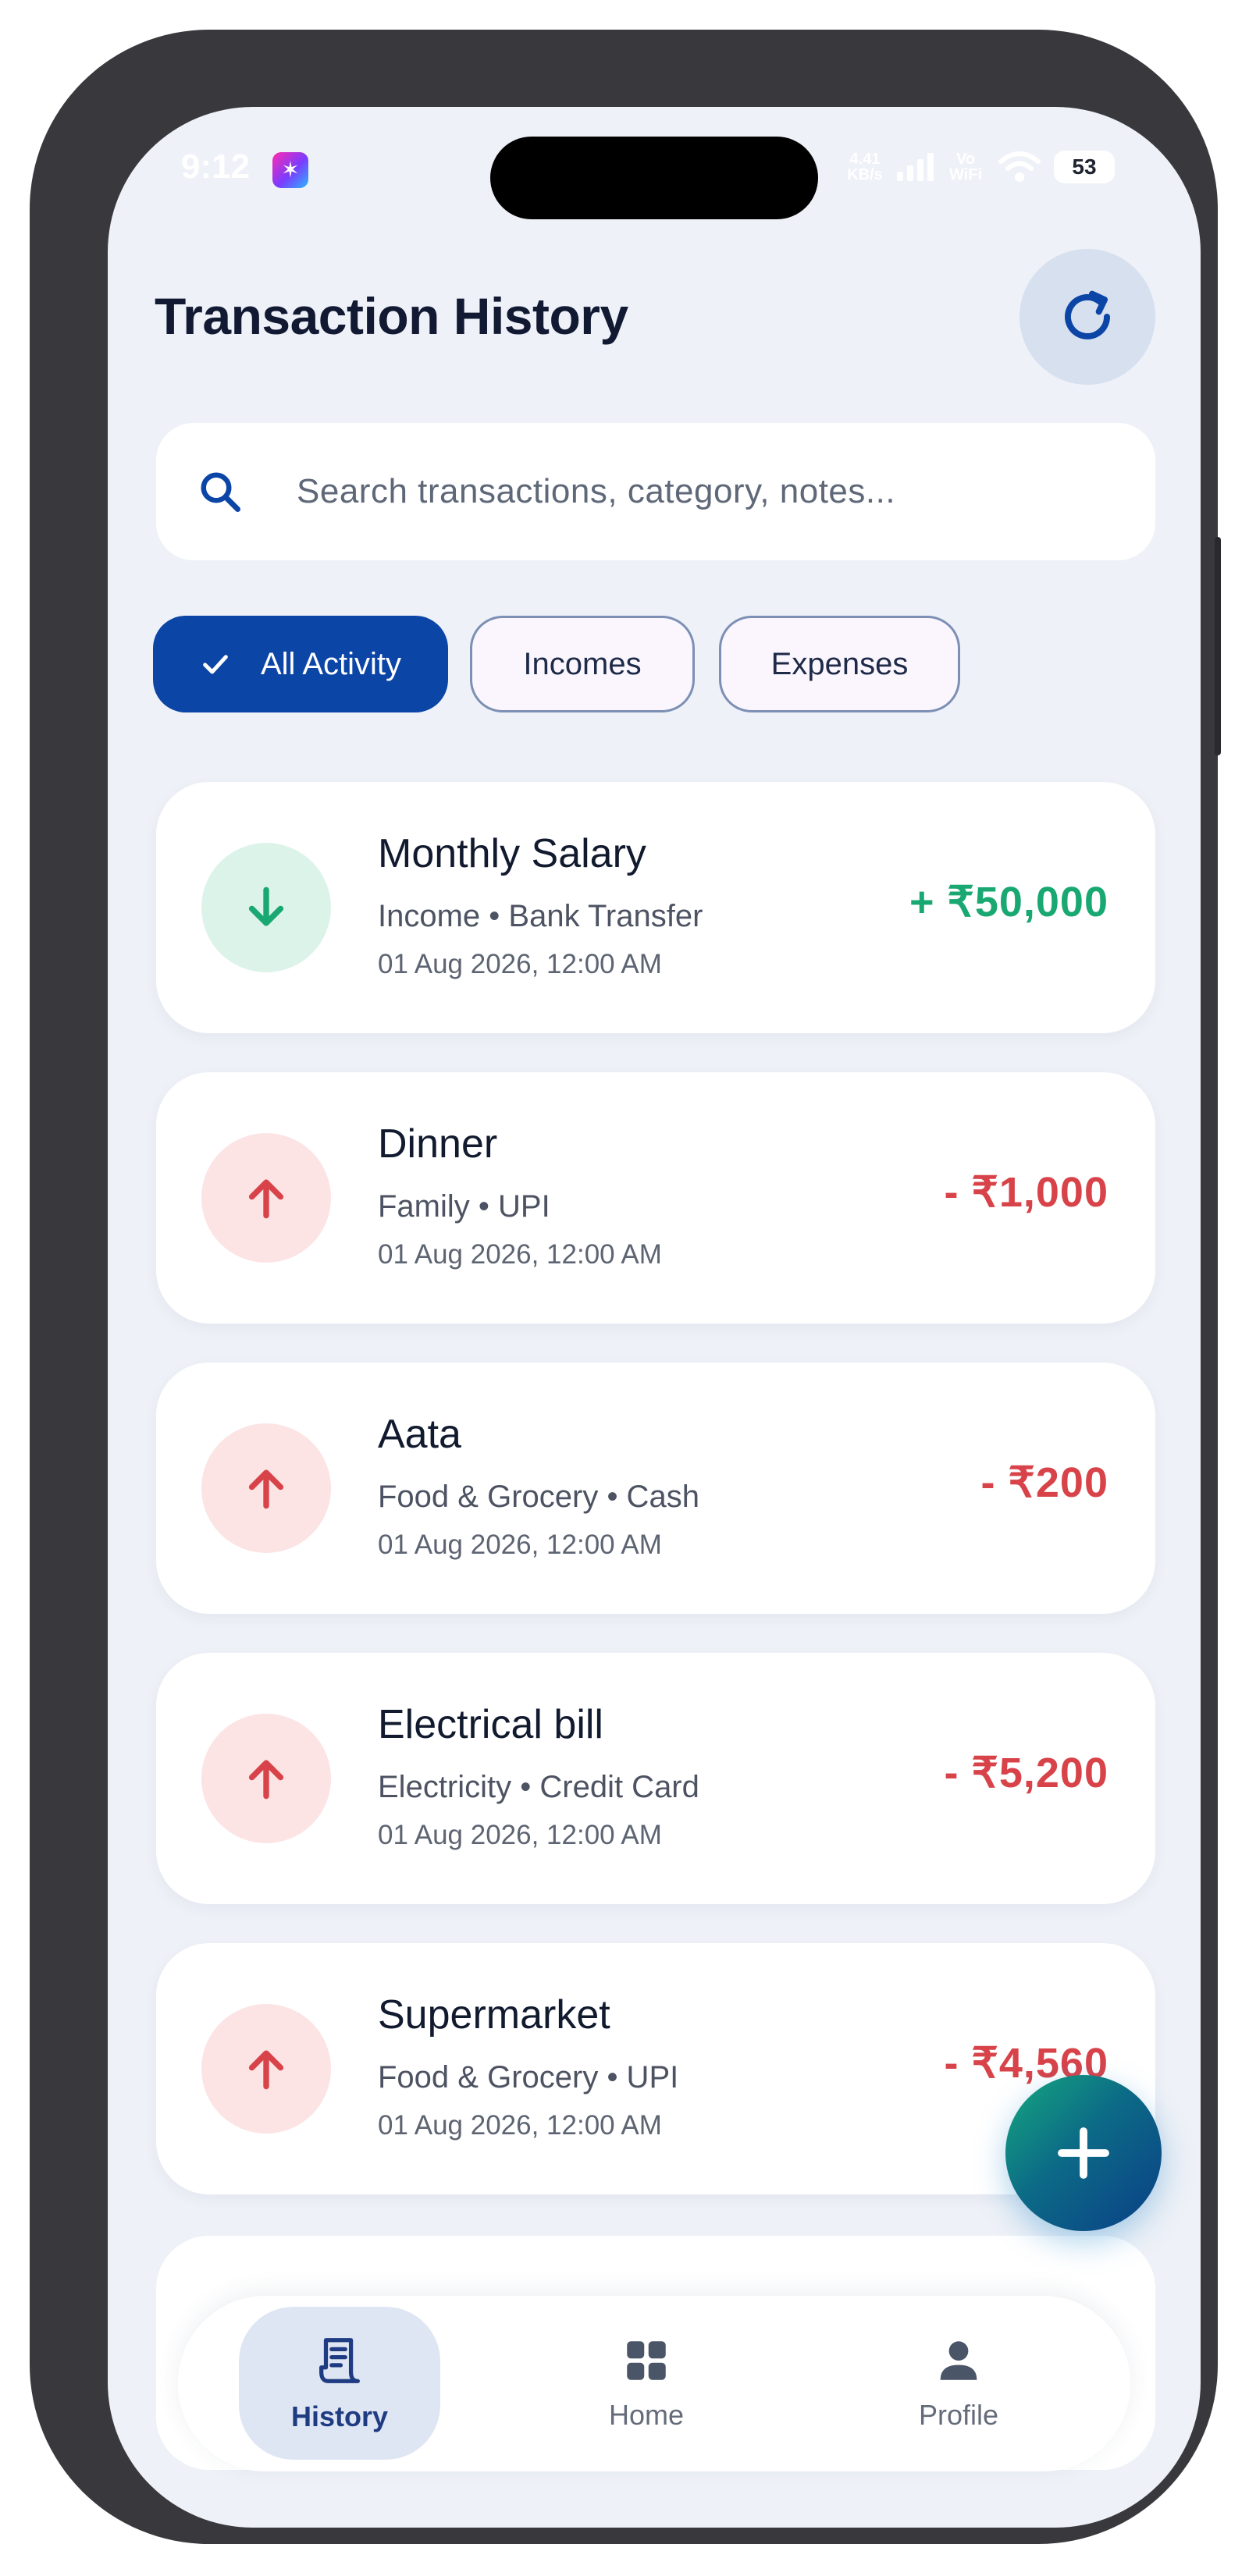  Describe the element at coordinates (538, 1497) in the screenshot. I see `transaction-meta: Food & Grocery • Cash` at that location.